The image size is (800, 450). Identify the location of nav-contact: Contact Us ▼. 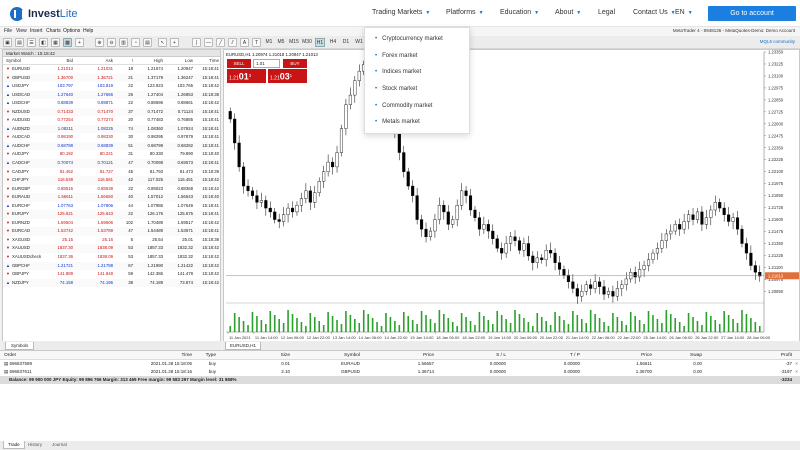
(654, 12).